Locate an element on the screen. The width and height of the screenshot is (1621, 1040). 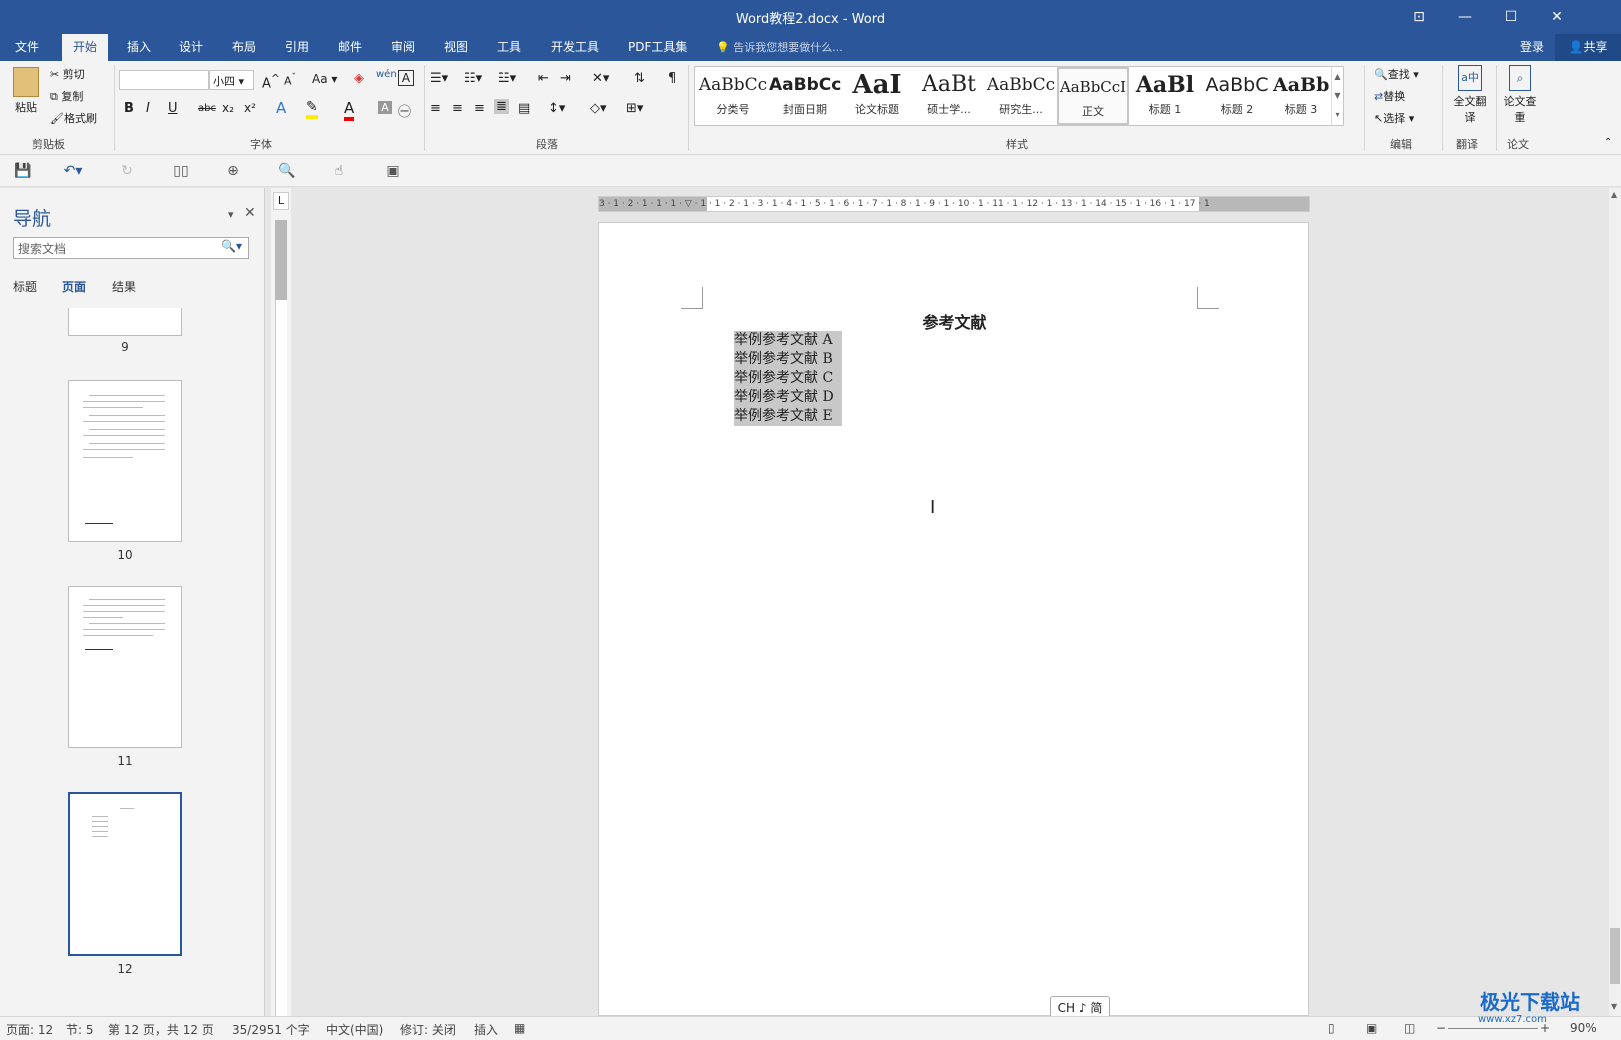
phonetic-guide-button: wén is located at coordinates (386, 74).